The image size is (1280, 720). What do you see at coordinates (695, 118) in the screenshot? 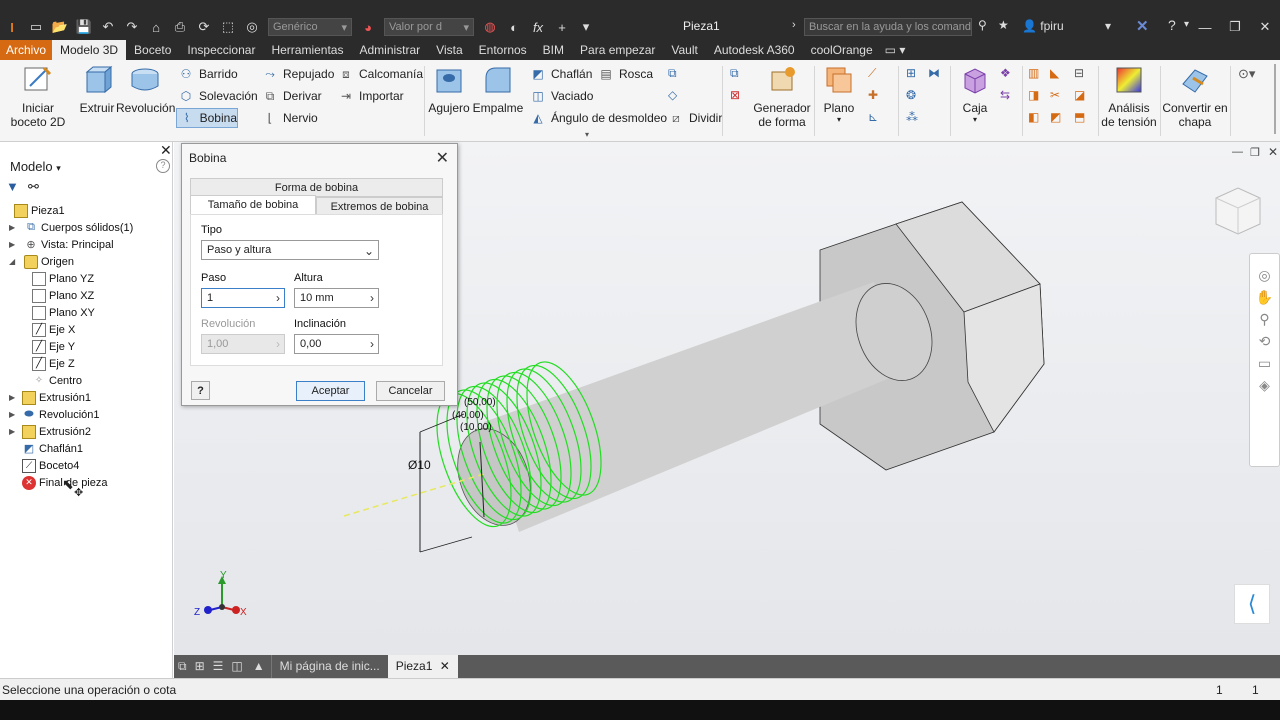
I see `split-button: ⧄ Dividir` at bounding box center [695, 118].